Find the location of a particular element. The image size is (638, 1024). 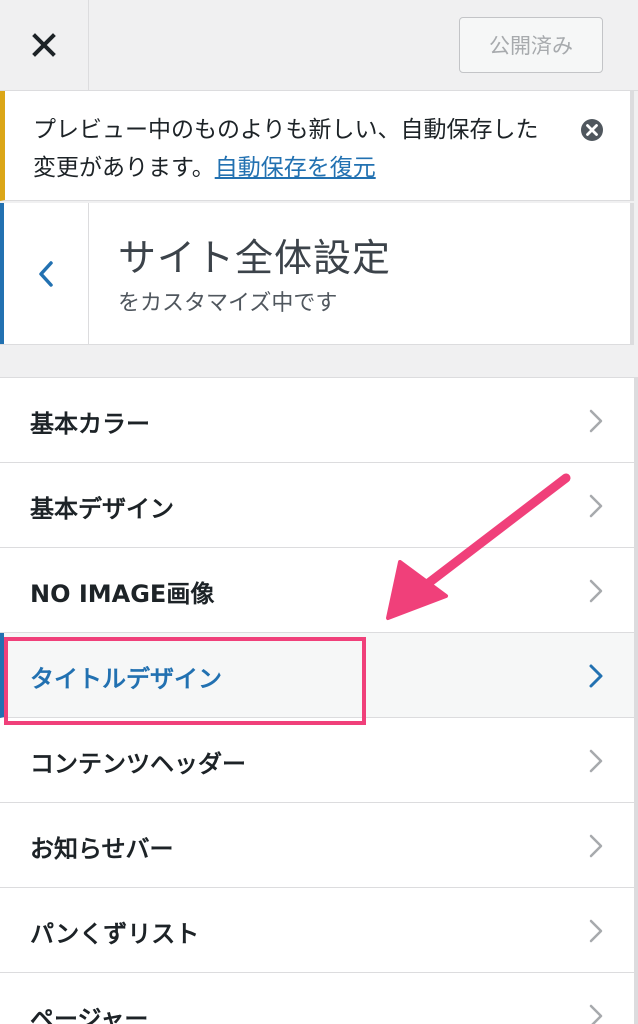

menu-item-basic-design: 基本デザイン is located at coordinates (319, 505).